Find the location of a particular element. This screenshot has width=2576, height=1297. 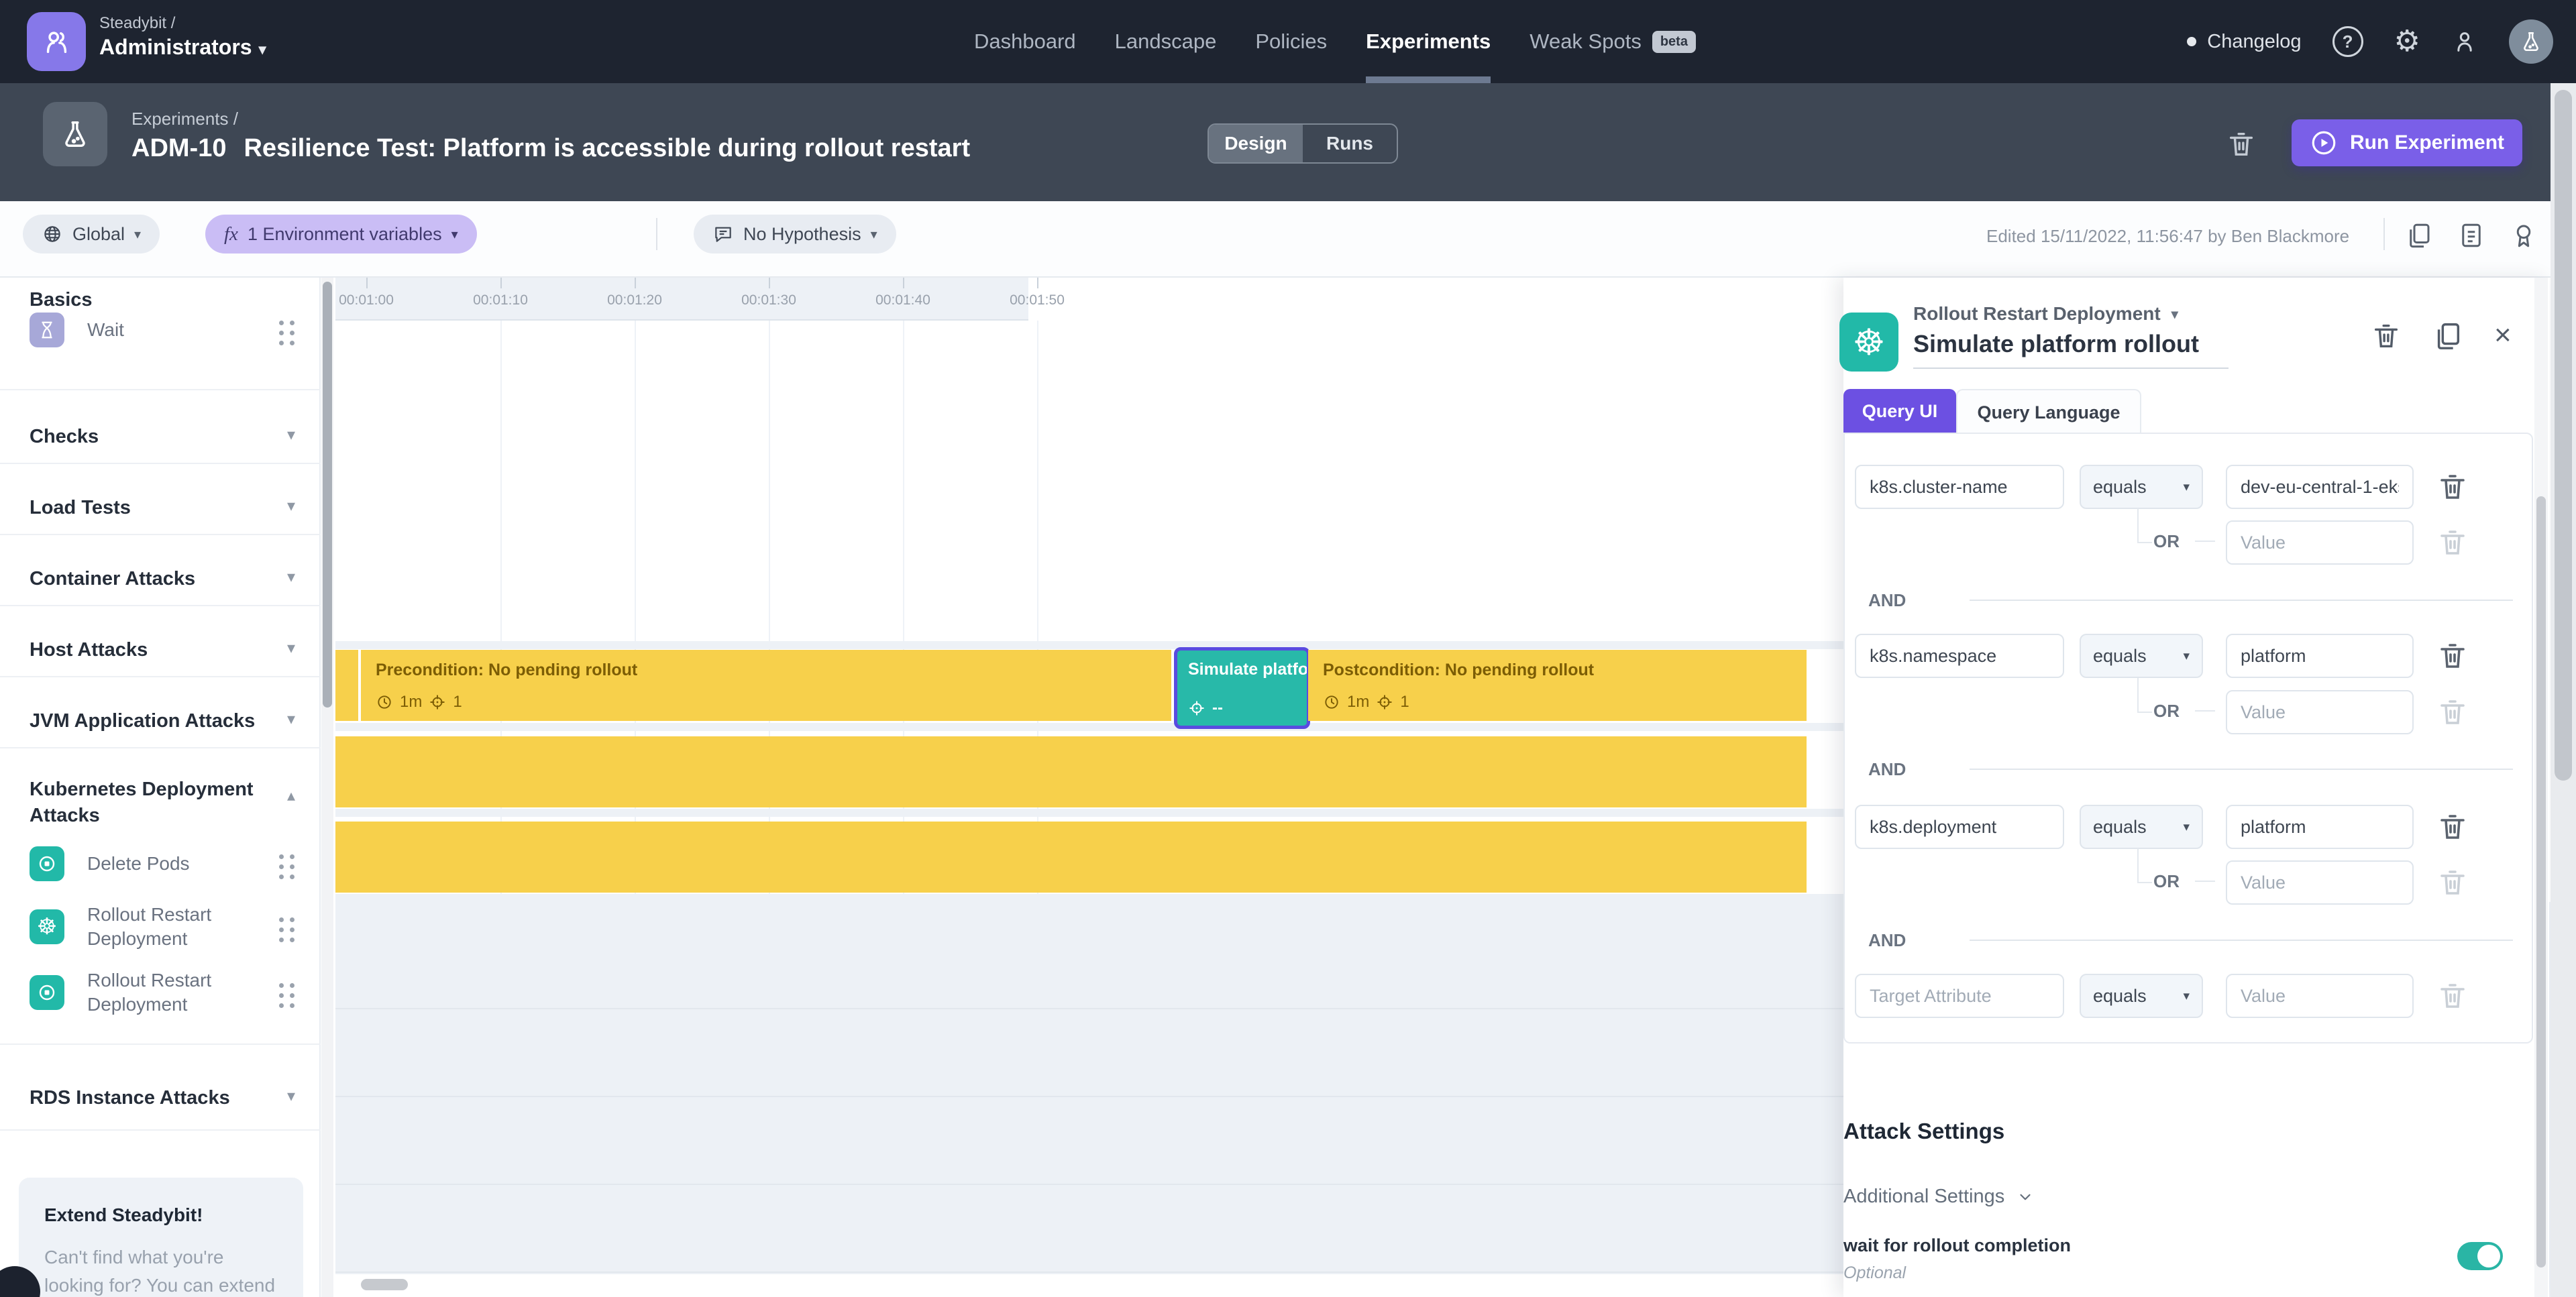

badge-icon is located at coordinates (2524, 235).